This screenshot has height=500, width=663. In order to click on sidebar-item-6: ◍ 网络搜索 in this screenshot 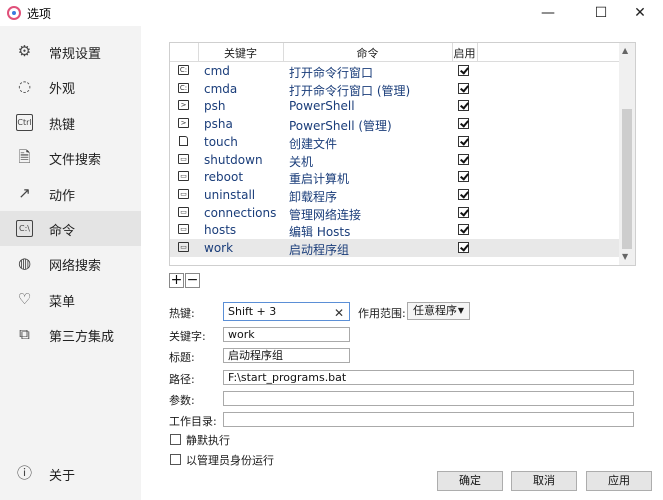, I will do `click(70, 263)`.